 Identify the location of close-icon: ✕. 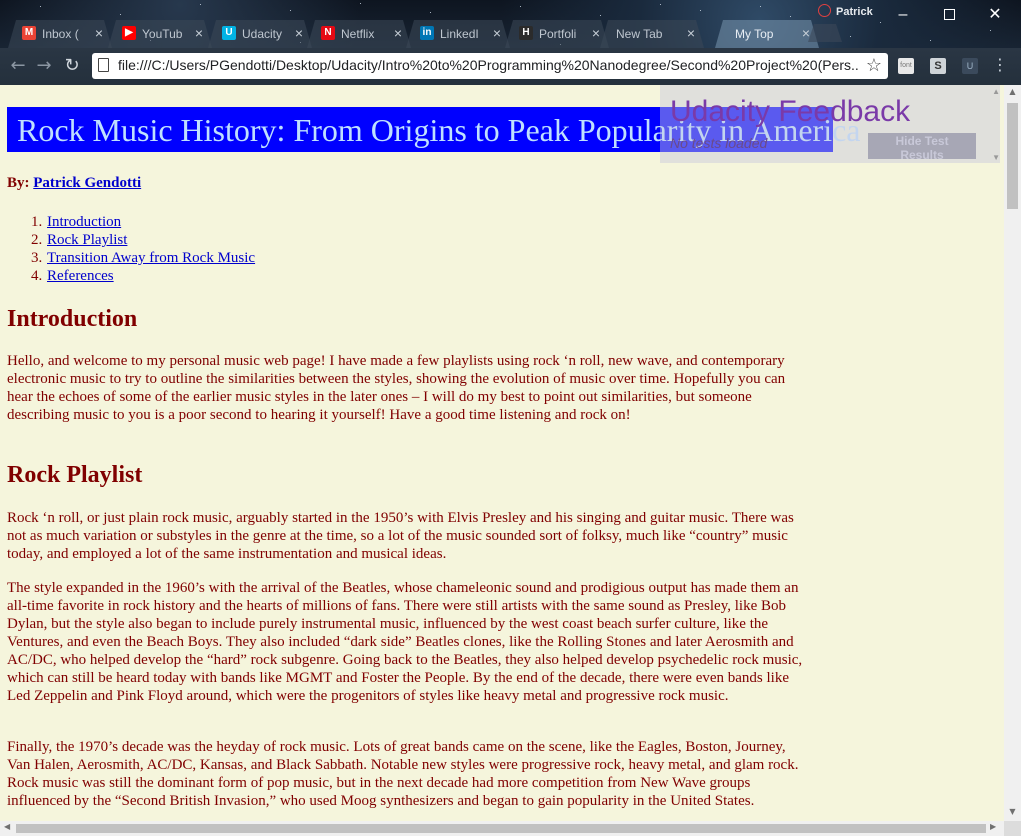
(995, 14).